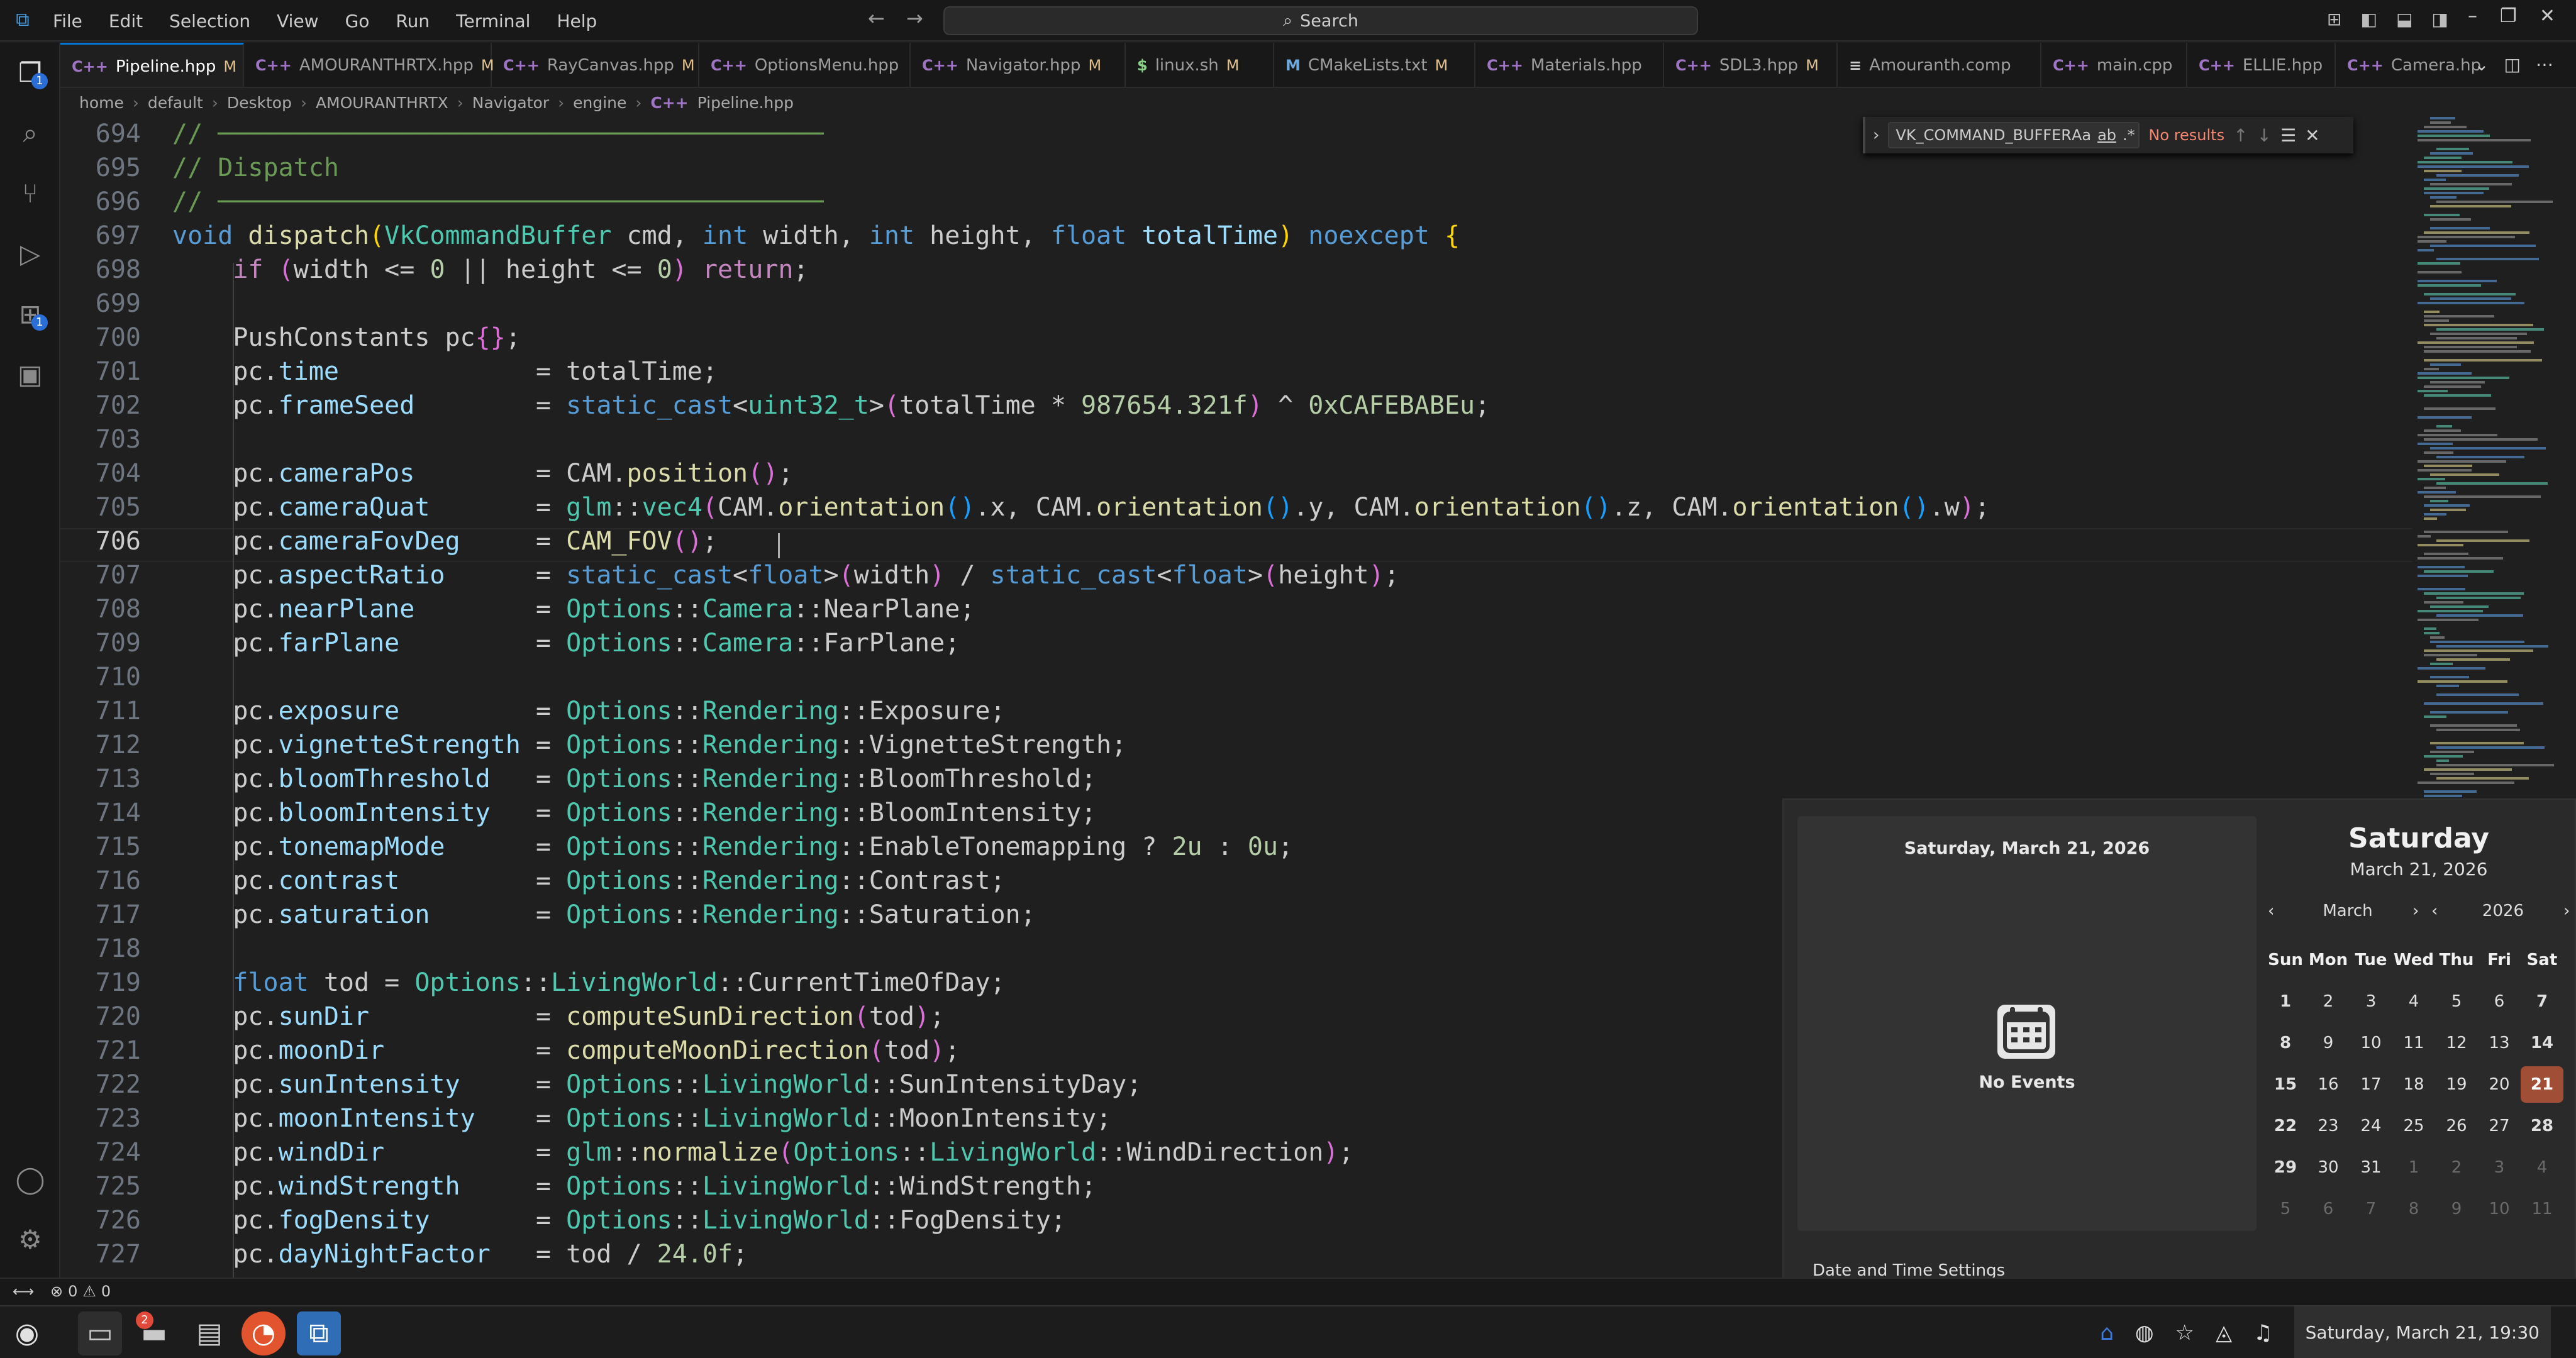 The image size is (2576, 1358). What do you see at coordinates (2264, 135) in the screenshot?
I see `next-match-icon: ↓` at bounding box center [2264, 135].